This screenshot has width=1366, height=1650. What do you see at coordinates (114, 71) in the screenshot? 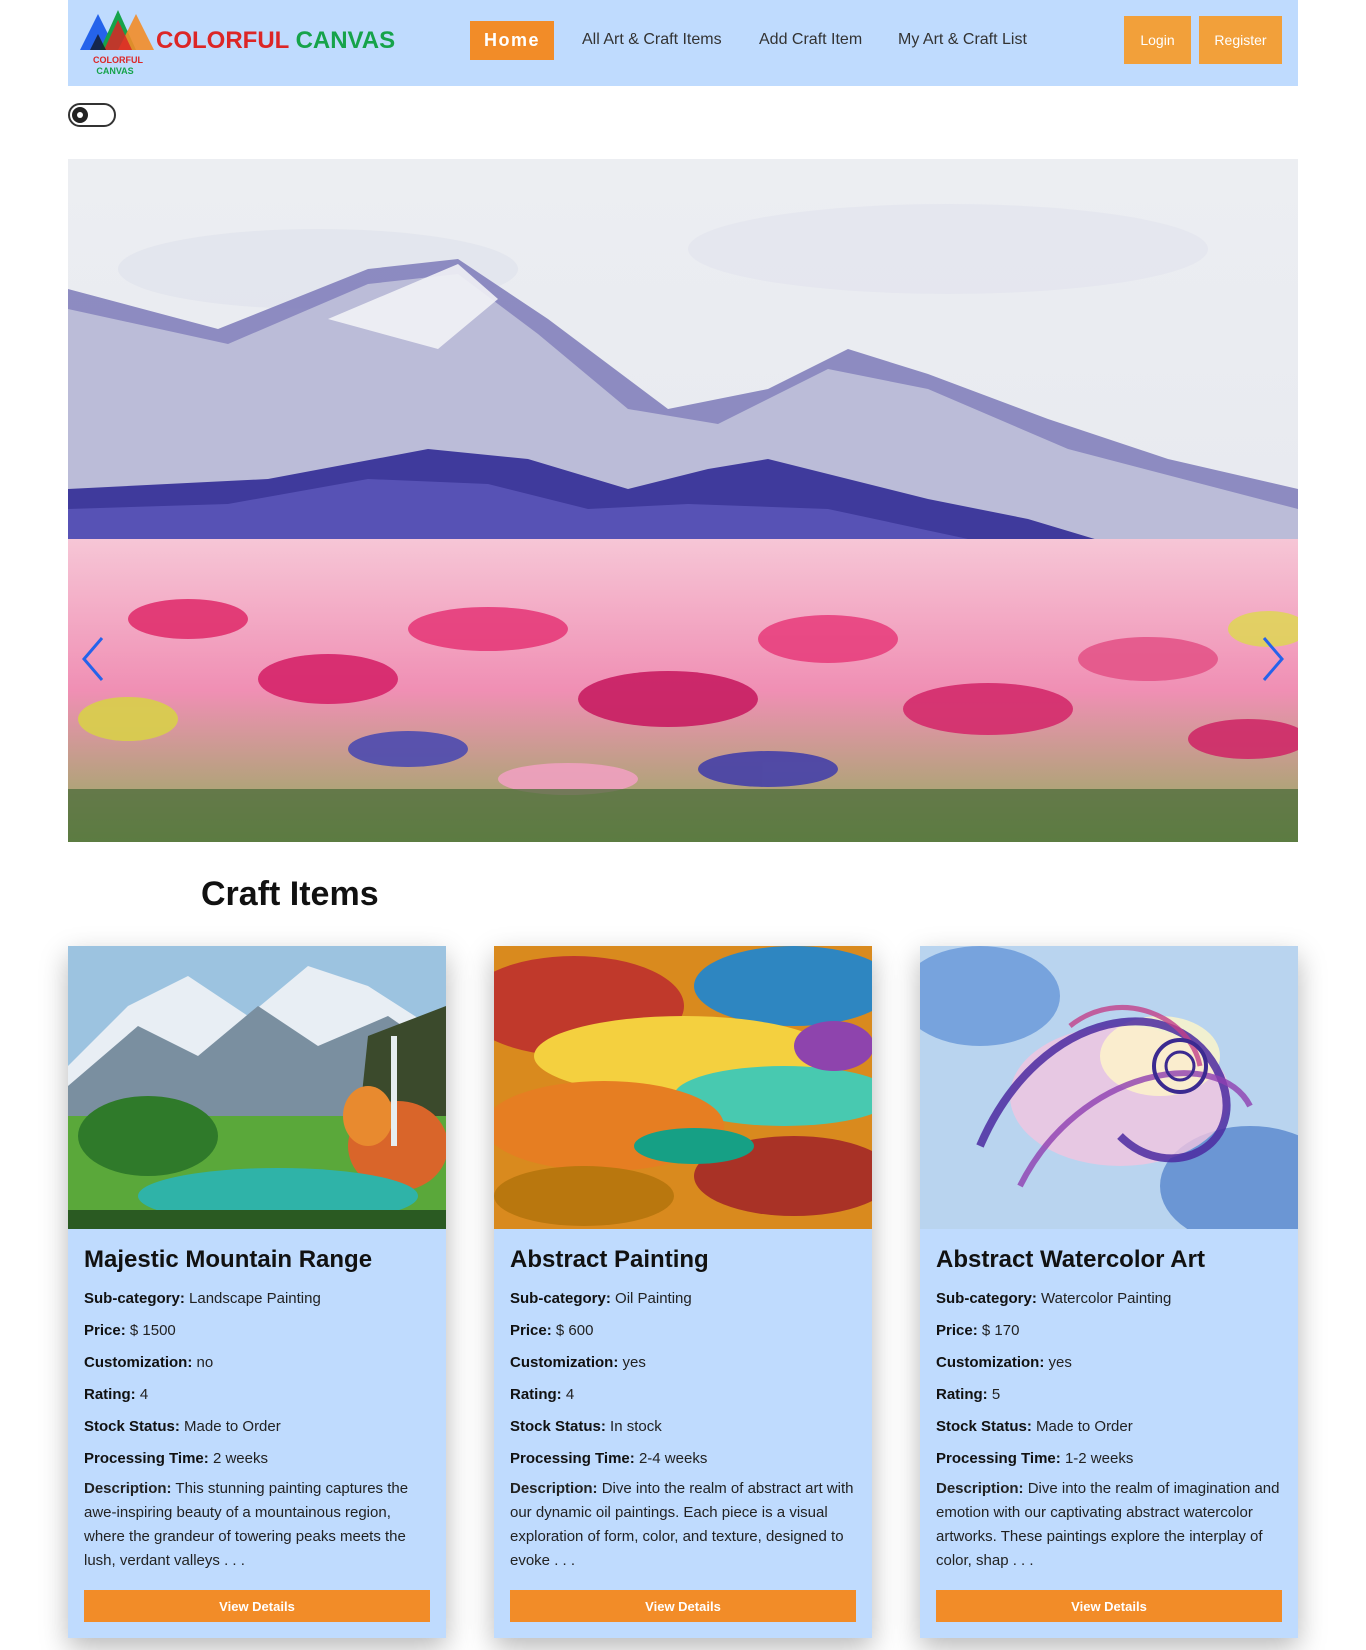
I see `svg-text: CANVAS` at bounding box center [114, 71].